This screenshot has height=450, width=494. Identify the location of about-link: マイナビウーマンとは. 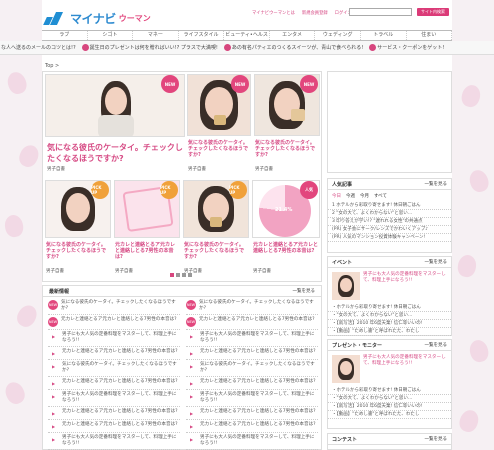
(273, 13).